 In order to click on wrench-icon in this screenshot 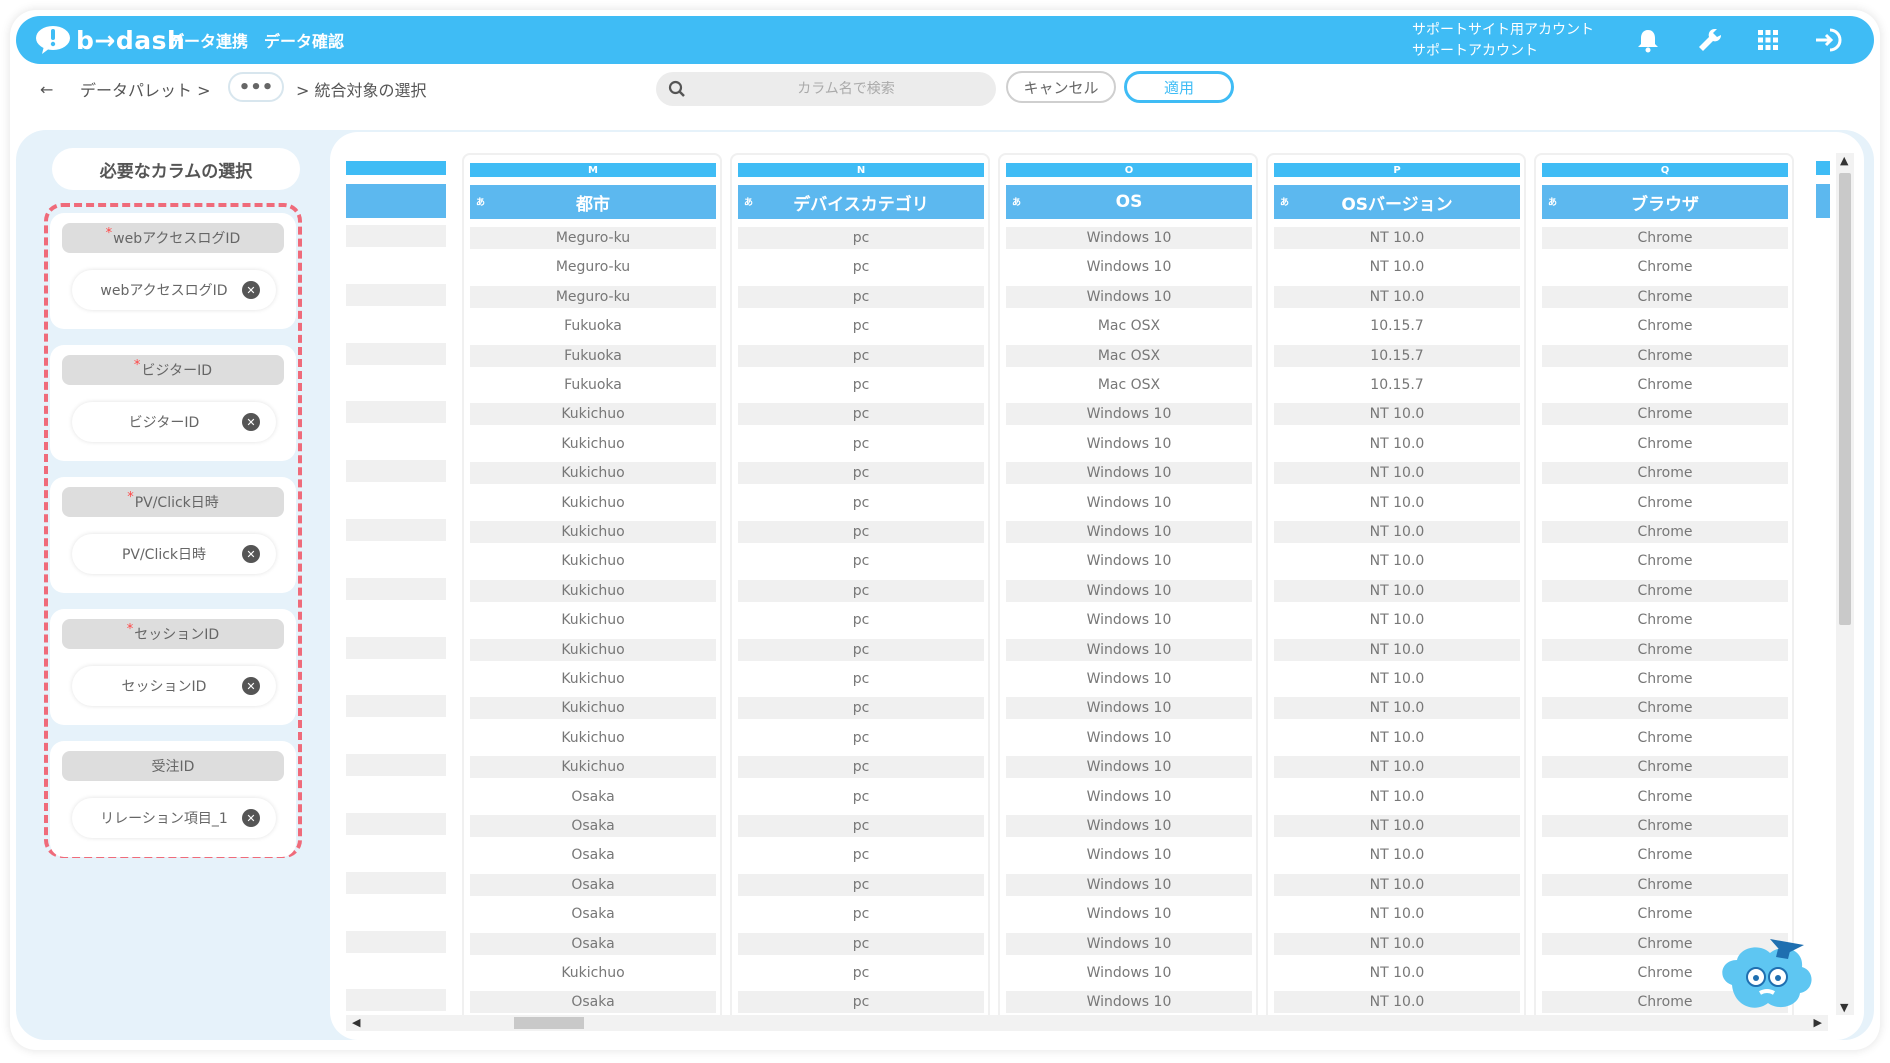, I will do `click(1710, 40)`.